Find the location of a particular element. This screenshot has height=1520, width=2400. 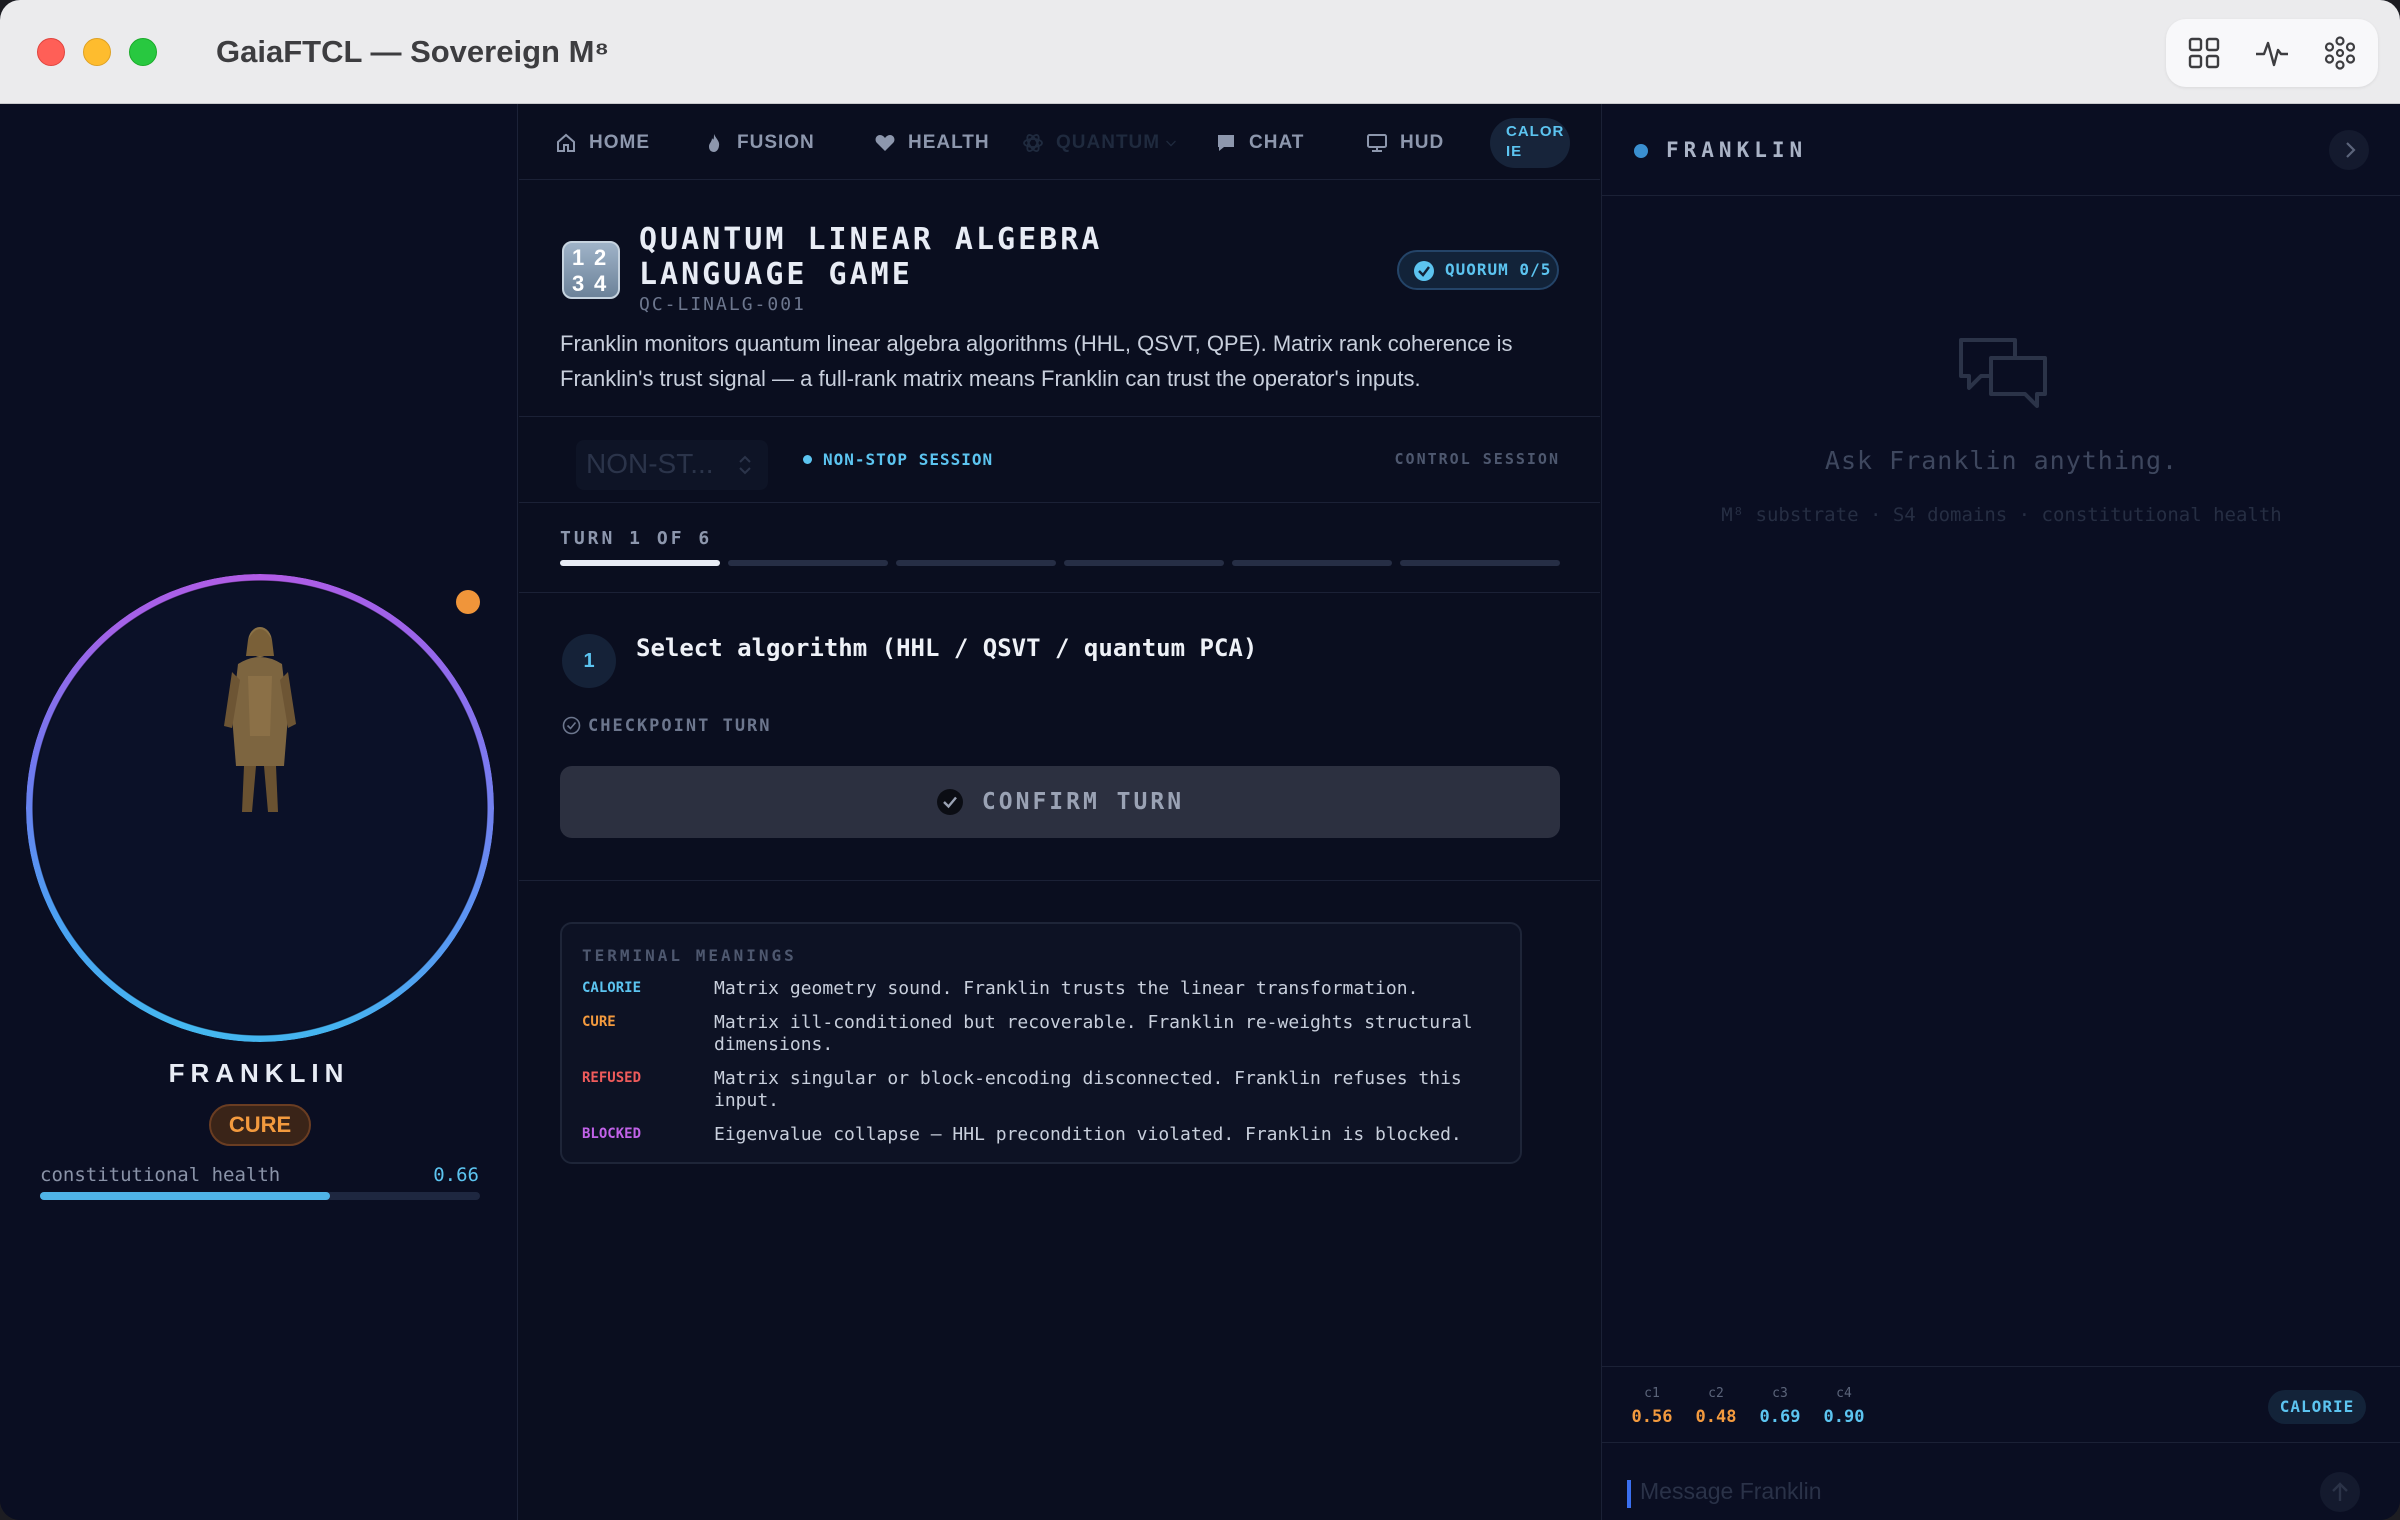

chat-header: FRANKLIN is located at coordinates (2001, 150).